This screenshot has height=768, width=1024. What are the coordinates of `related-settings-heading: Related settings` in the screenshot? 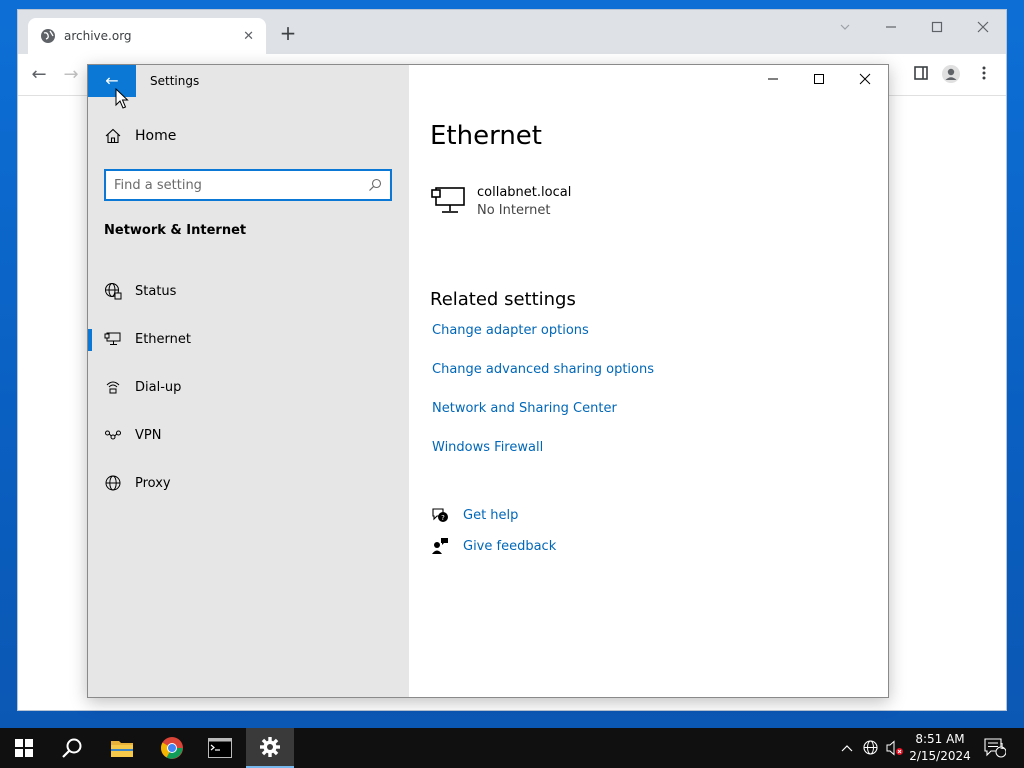 It's located at (503, 299).